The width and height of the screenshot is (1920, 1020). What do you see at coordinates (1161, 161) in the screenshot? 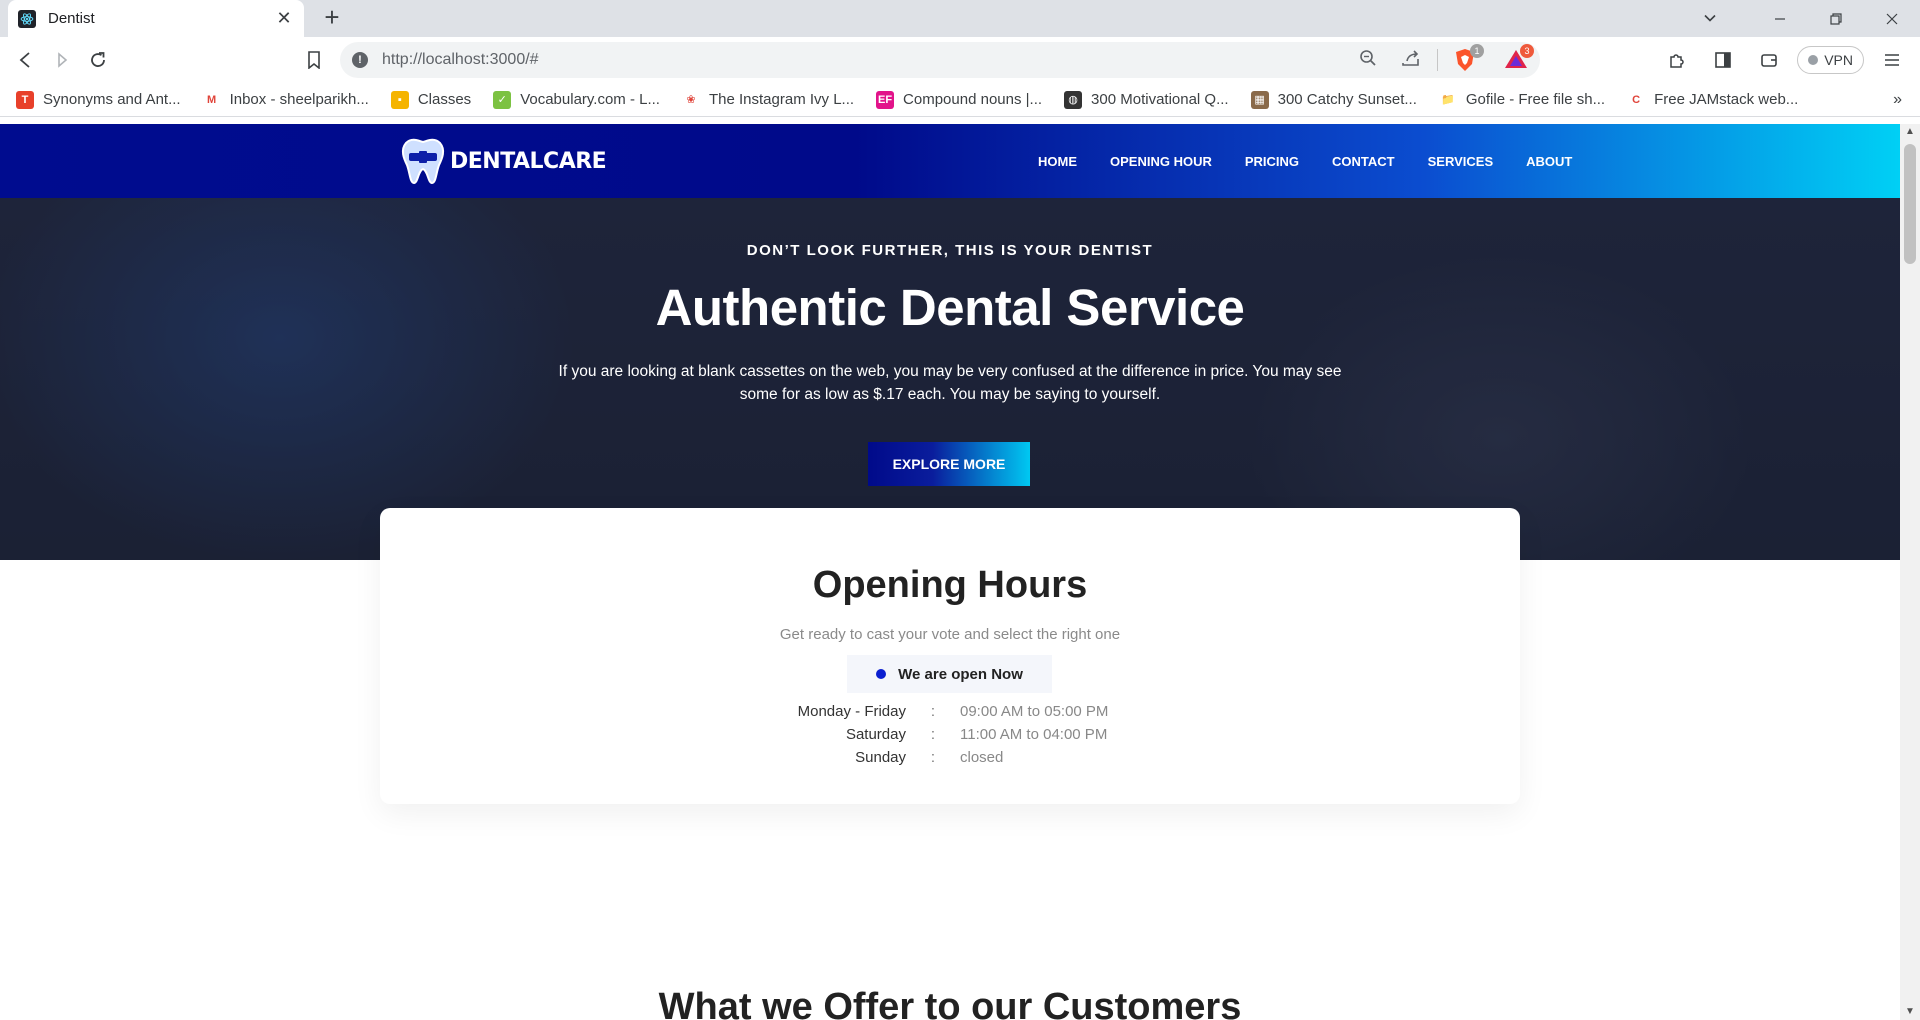
I see `nav-opening-hour: OPENING HOUR` at bounding box center [1161, 161].